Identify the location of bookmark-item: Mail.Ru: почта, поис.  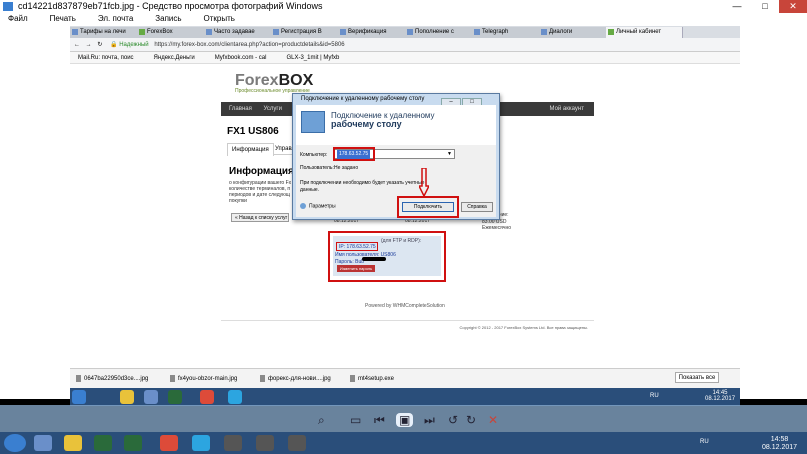
(106, 58).